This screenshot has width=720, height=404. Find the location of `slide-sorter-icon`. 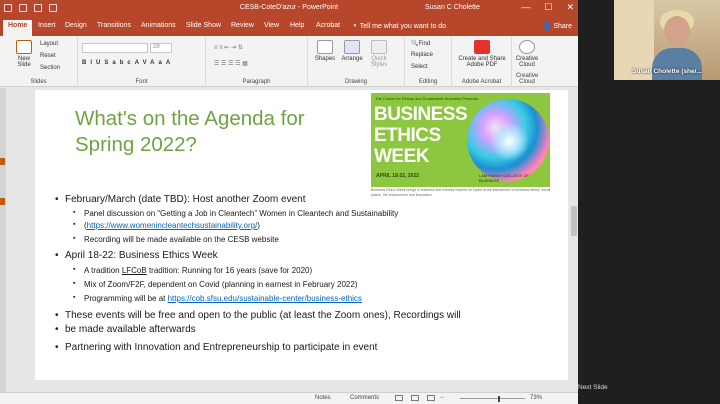

slide-sorter-icon is located at coordinates (415, 398).